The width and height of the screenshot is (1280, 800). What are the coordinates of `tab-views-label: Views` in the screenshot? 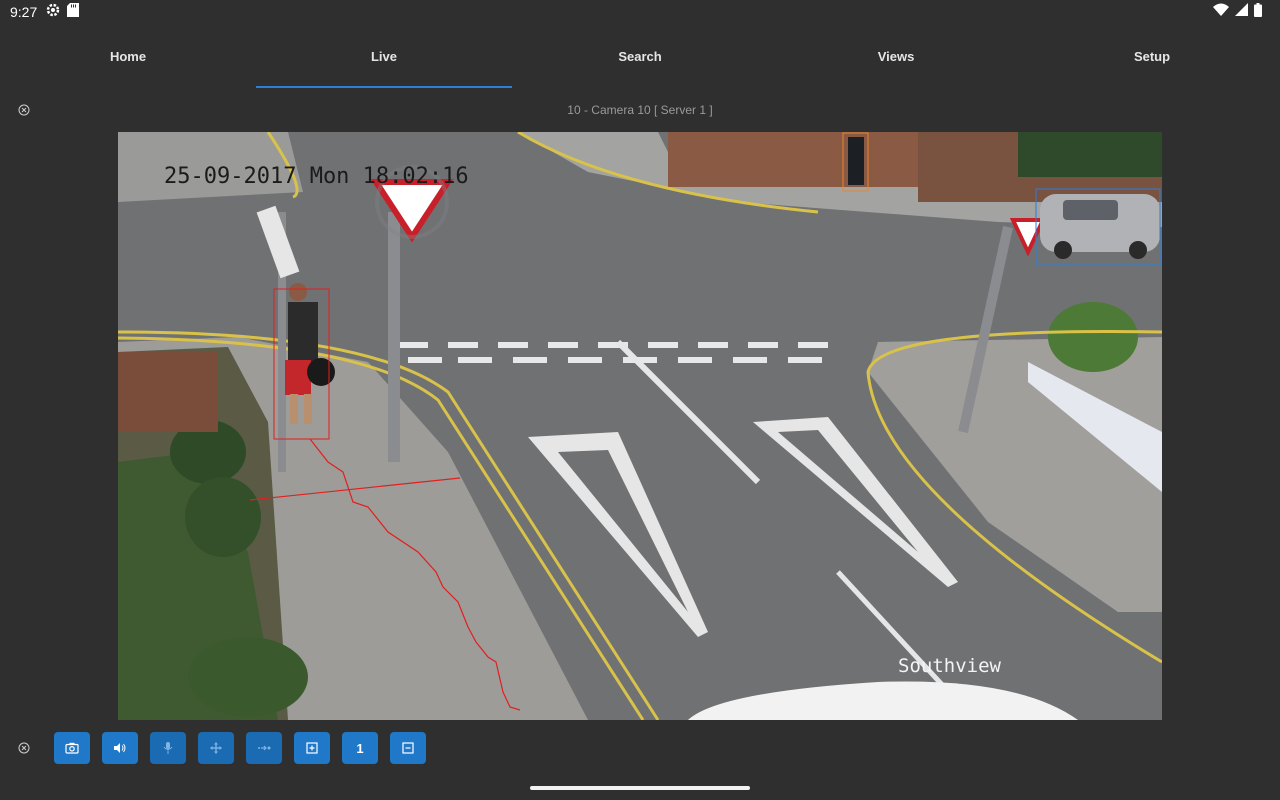 It's located at (896, 56).